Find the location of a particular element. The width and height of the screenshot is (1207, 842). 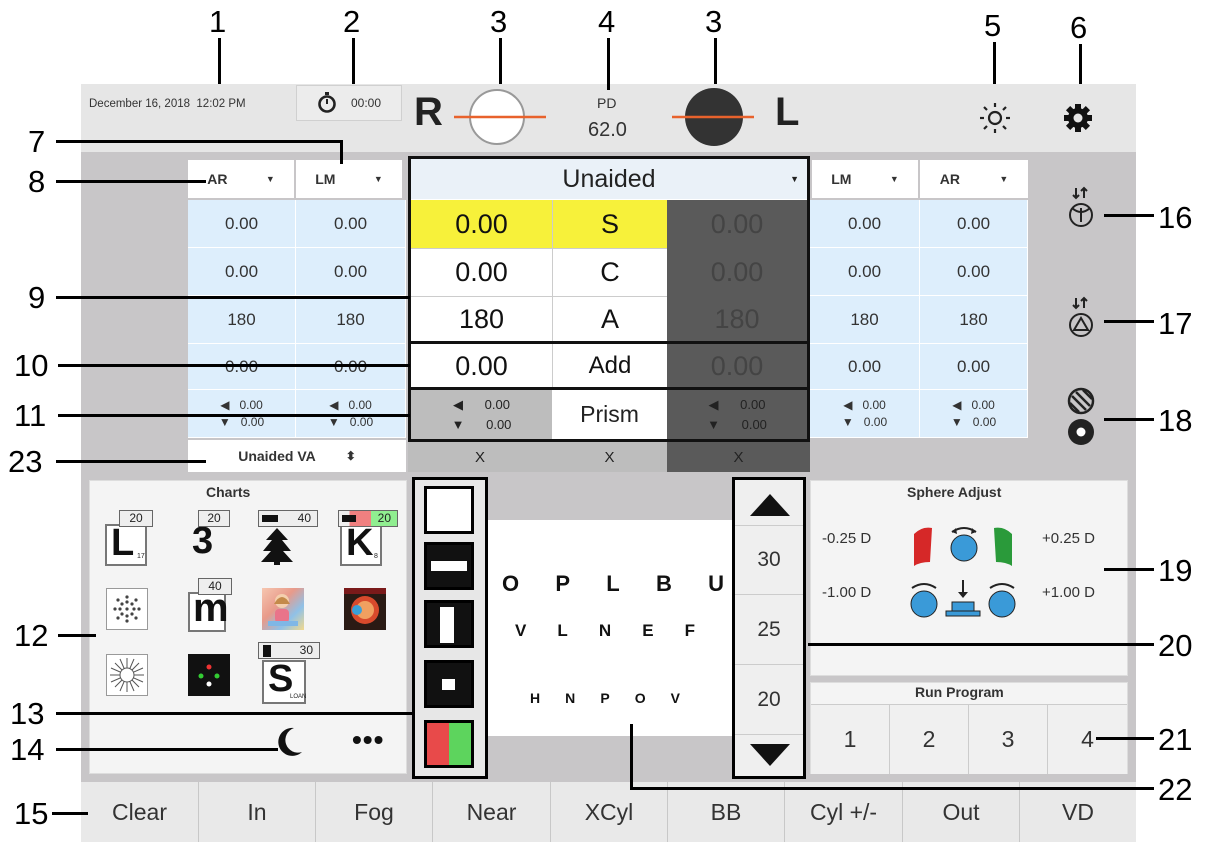

chart-number-3: 3 is located at coordinates (209, 543).